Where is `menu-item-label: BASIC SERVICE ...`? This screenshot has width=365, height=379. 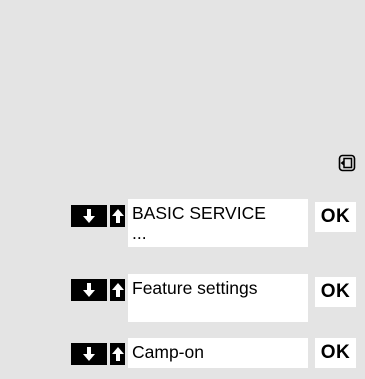 menu-item-label: BASIC SERVICE ... is located at coordinates (218, 223).